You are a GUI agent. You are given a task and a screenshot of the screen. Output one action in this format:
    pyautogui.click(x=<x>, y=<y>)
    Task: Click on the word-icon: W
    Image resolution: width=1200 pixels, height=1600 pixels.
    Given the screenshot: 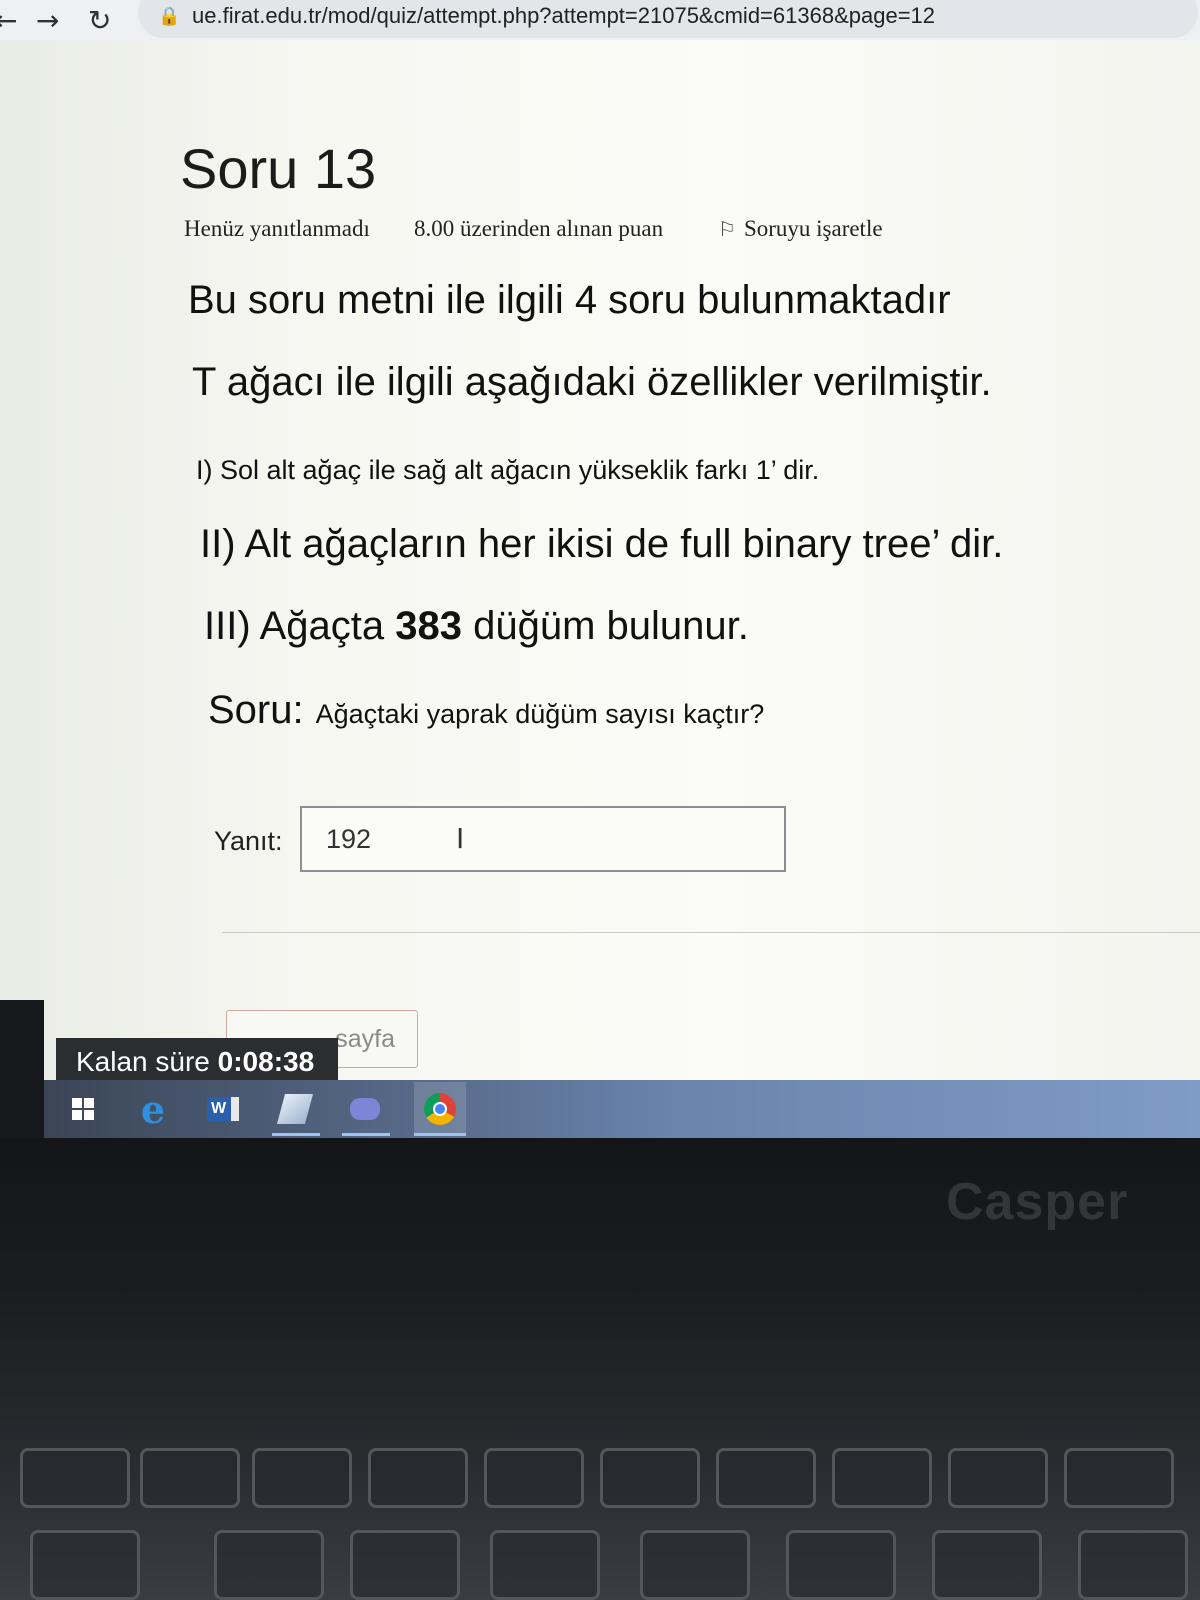 What is the action you would take?
    pyautogui.click(x=223, y=1109)
    